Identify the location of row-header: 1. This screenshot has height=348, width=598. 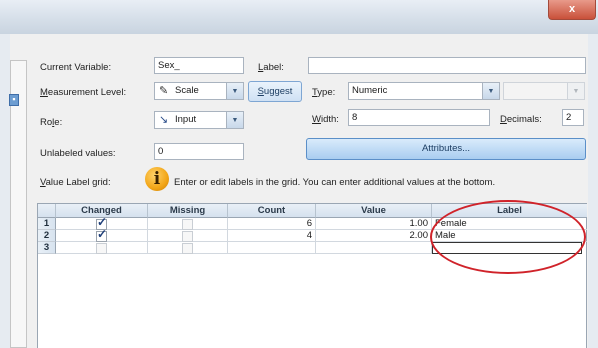
(47, 224).